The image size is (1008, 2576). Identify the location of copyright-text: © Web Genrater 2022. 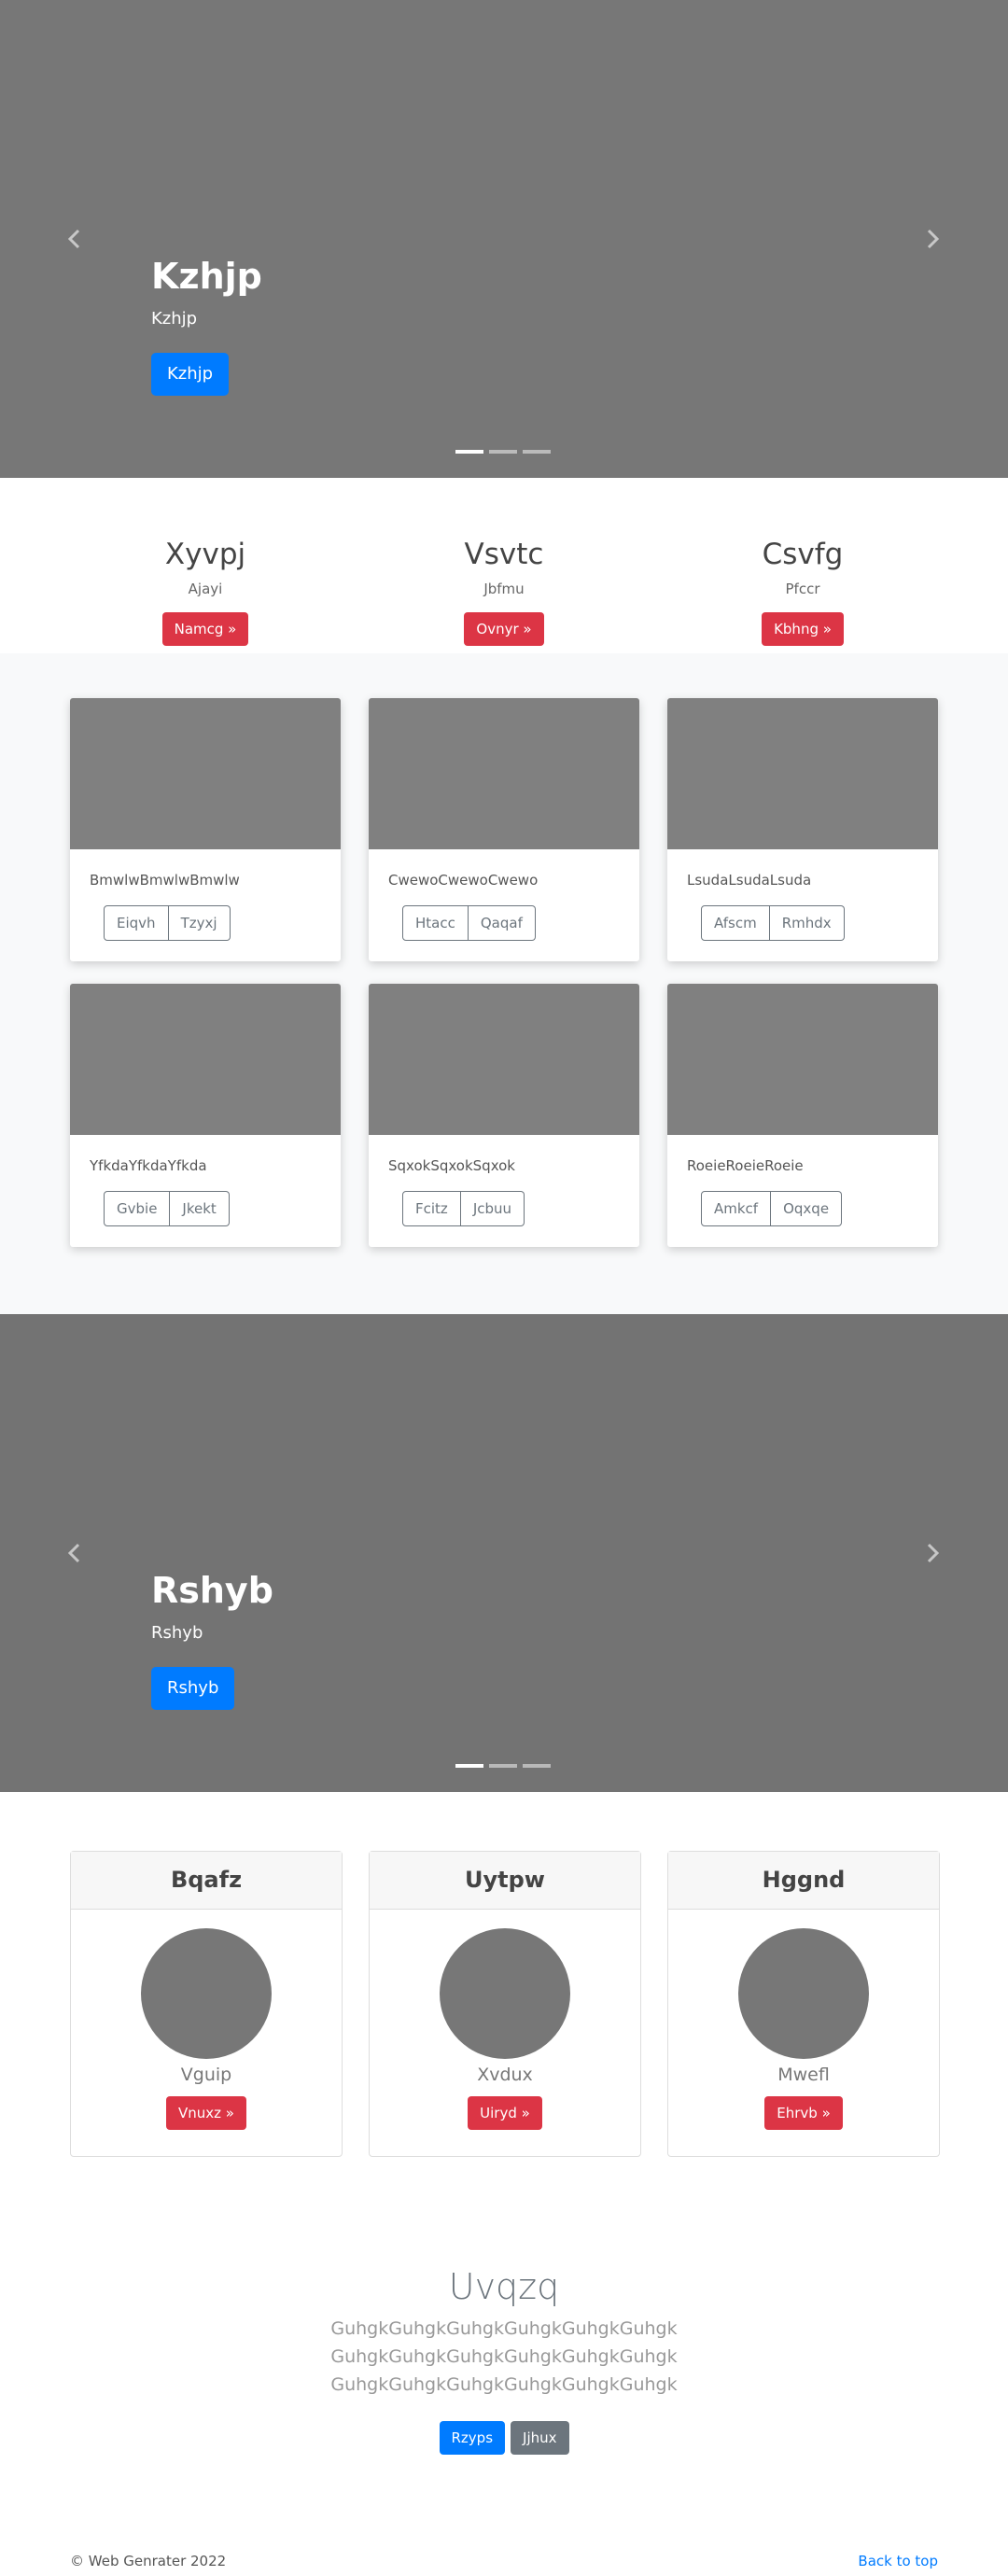
(148, 2561).